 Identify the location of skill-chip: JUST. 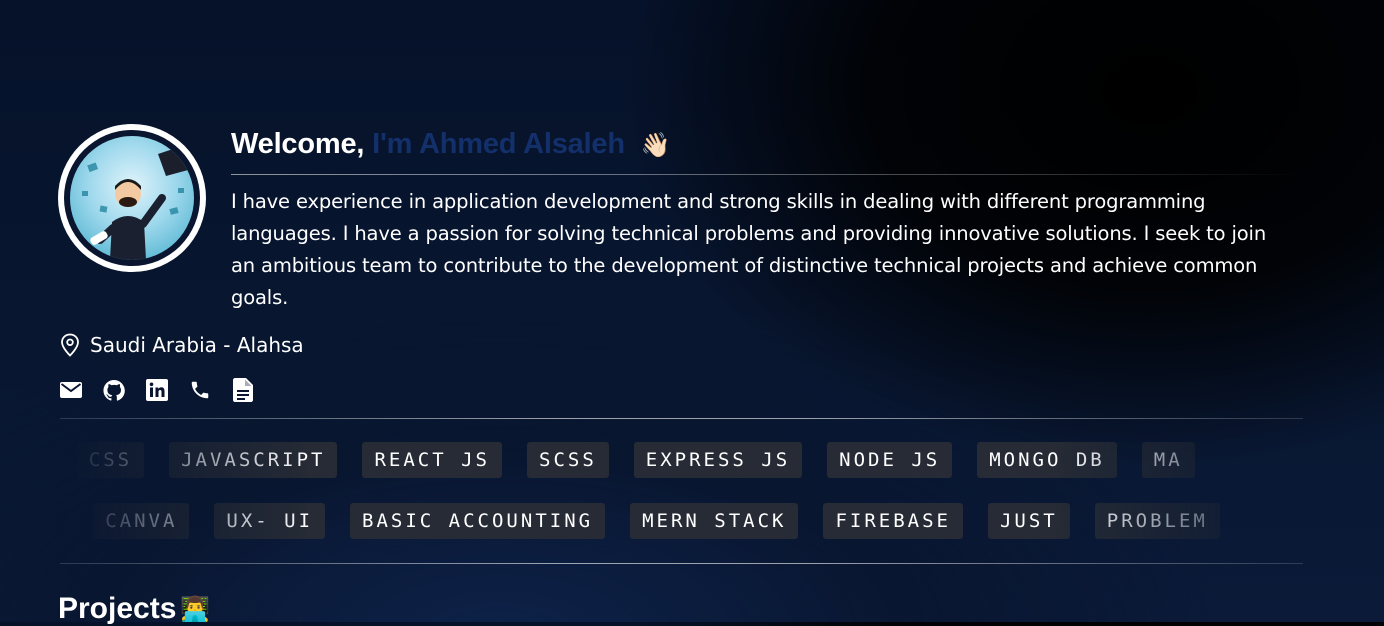
(1028, 521).